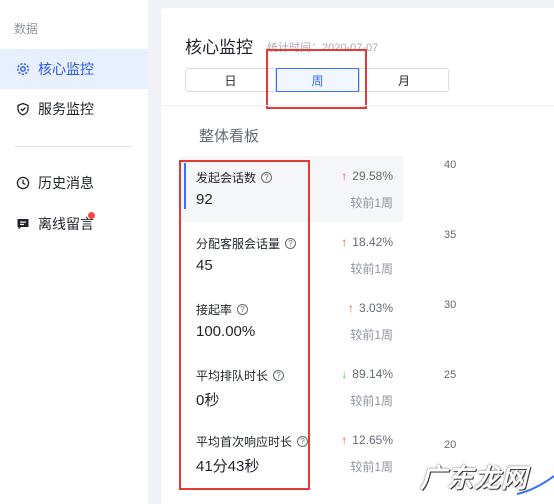 The image size is (554, 504). Describe the element at coordinates (238, 244) in the screenshot. I see `metric-label-text: 分配客服会话量` at that location.